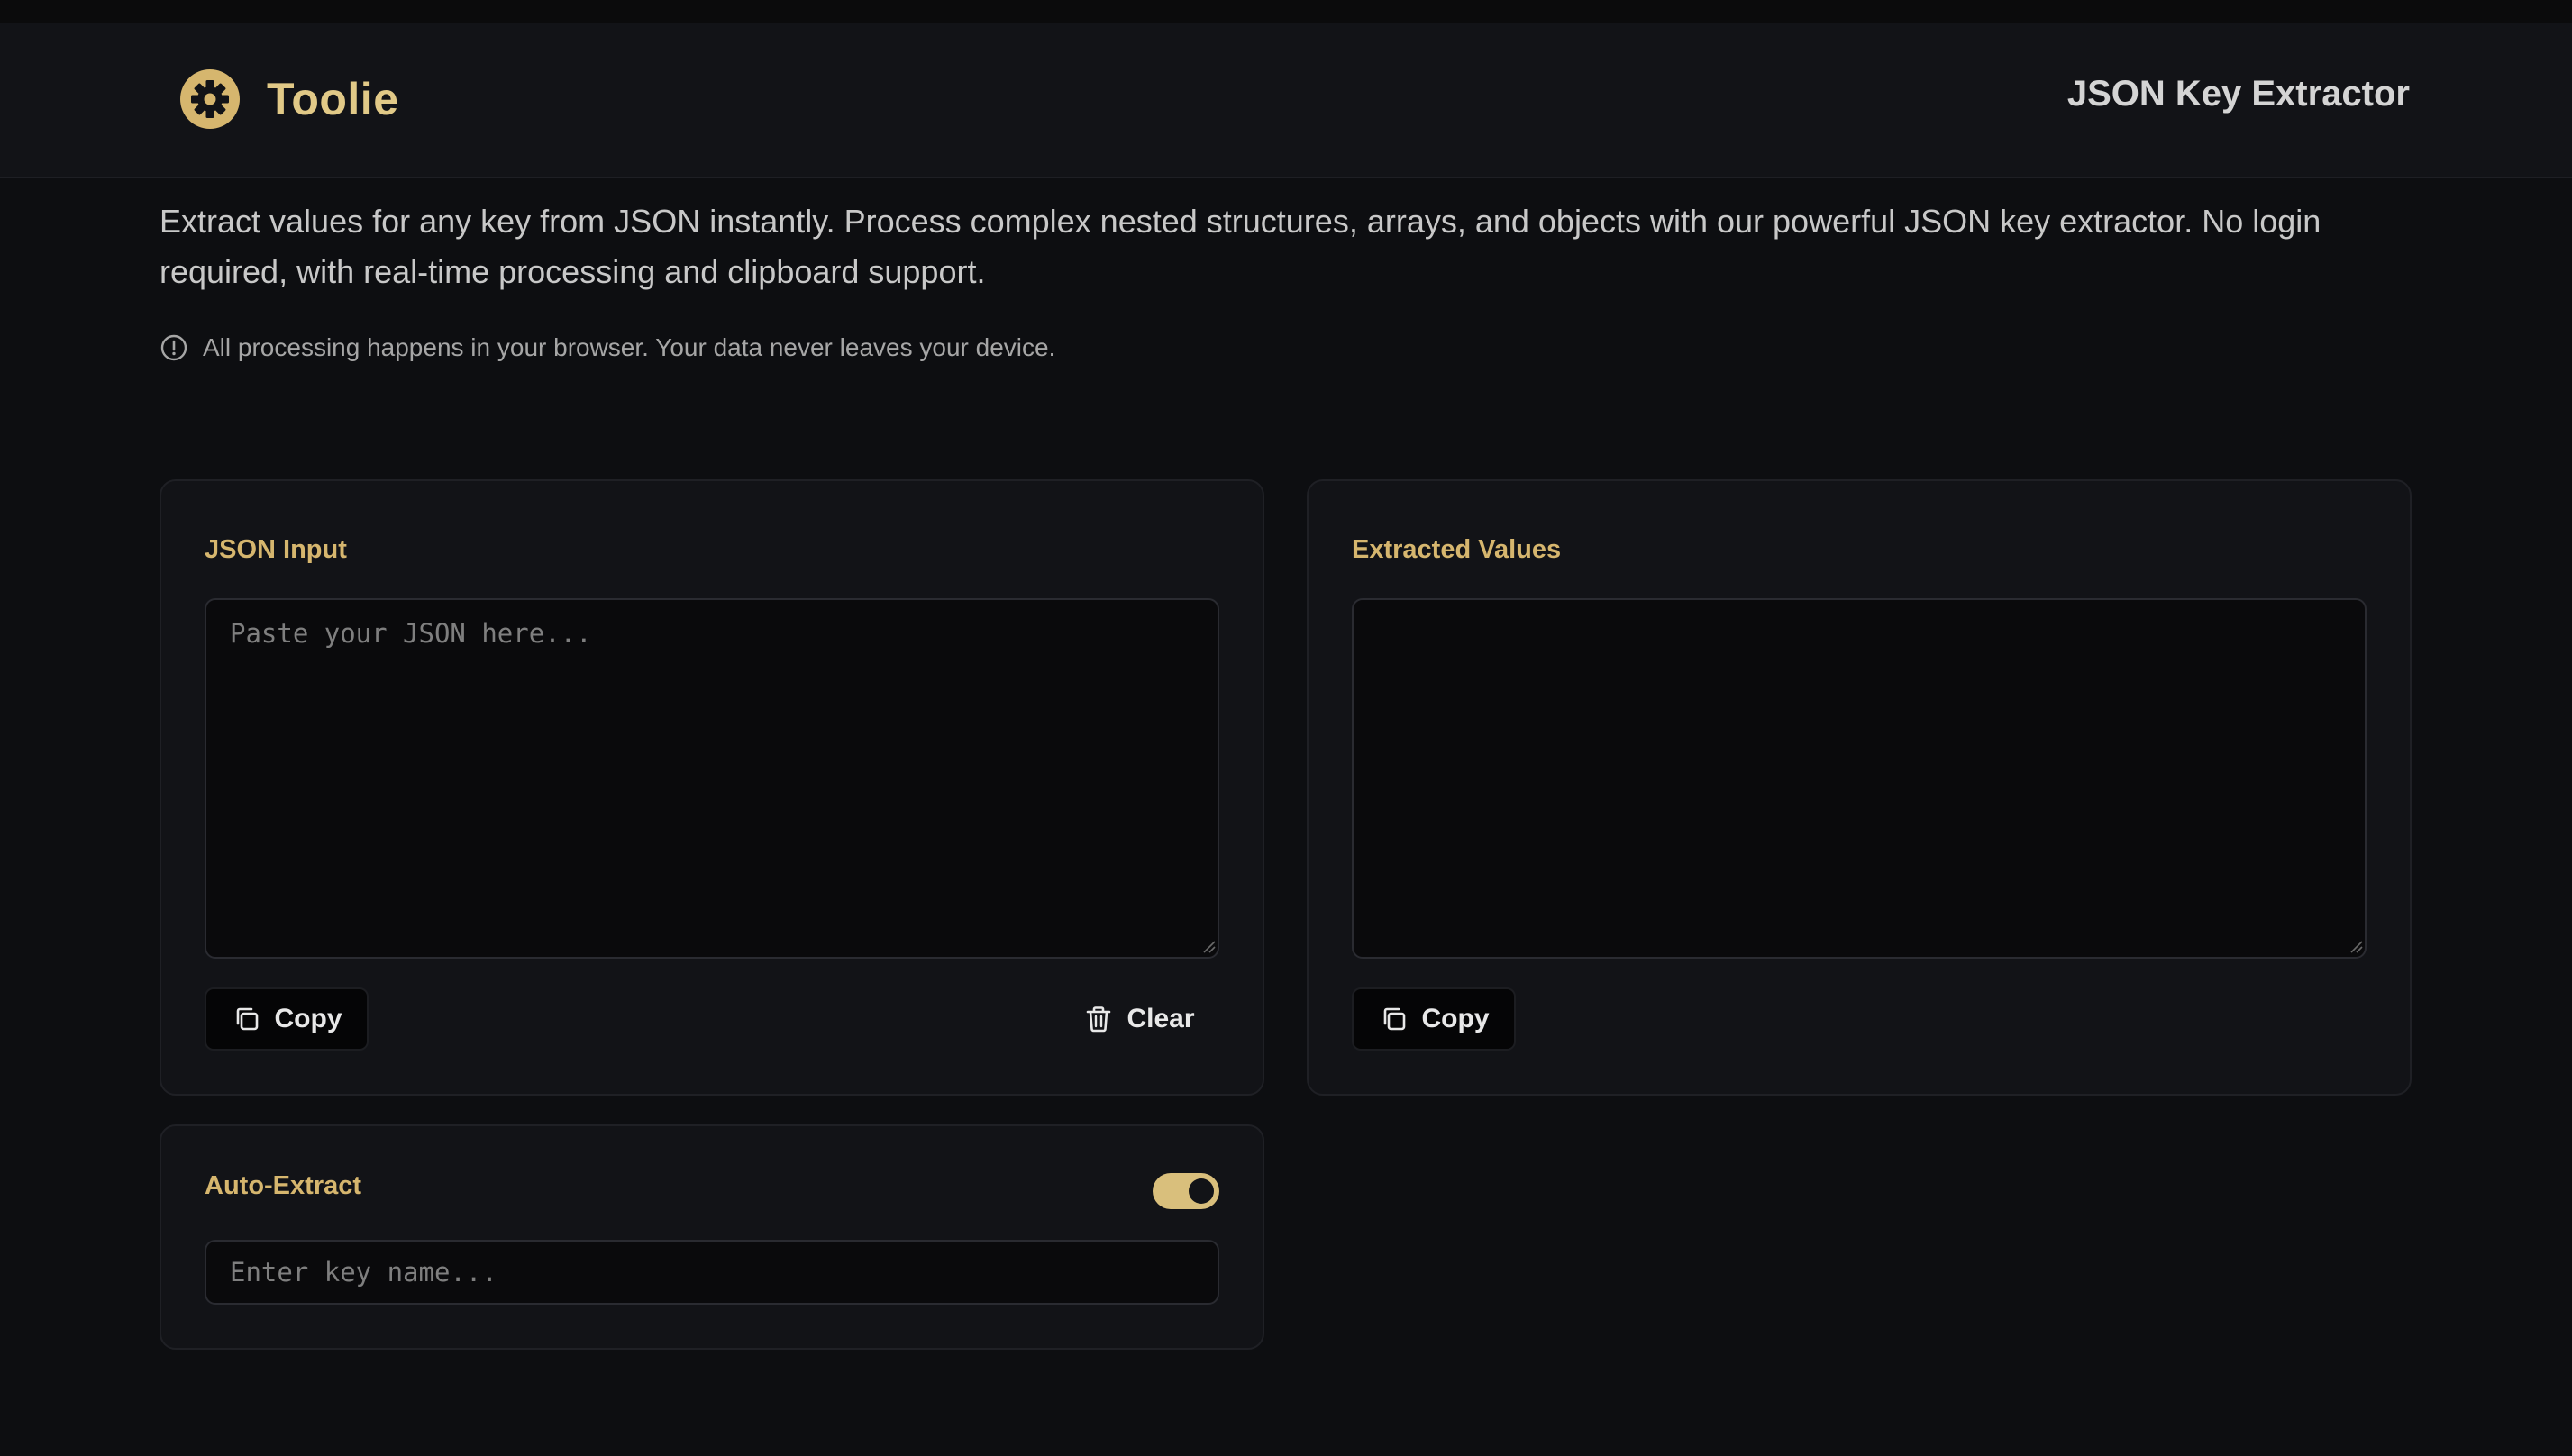 This screenshot has height=1456, width=2572. I want to click on copy-output-label: Copy, so click(1455, 1018).